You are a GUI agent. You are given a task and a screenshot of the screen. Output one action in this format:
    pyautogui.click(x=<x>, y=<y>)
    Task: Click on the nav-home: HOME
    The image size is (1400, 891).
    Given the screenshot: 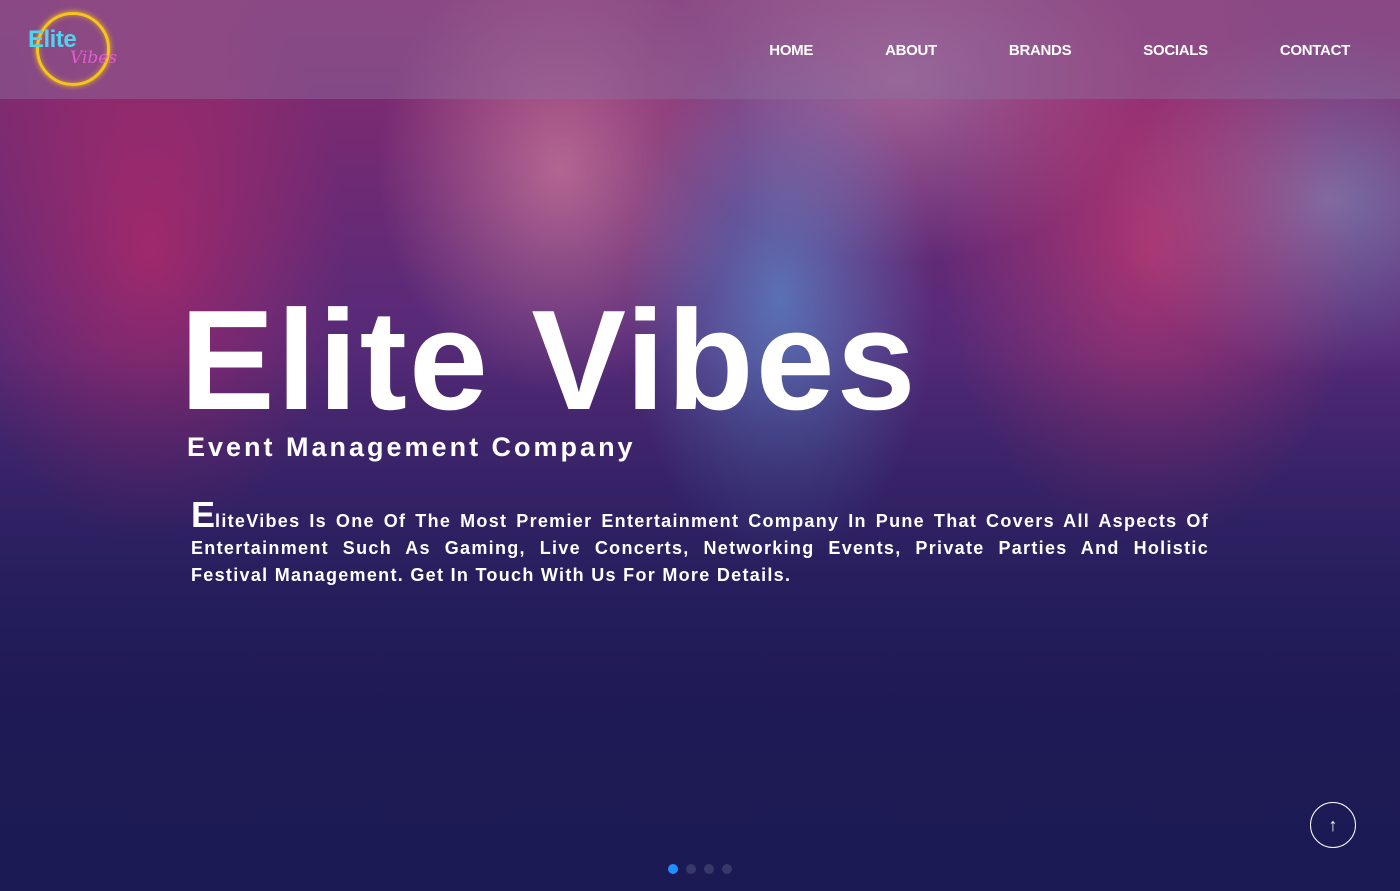 What is the action you would take?
    pyautogui.click(x=791, y=50)
    